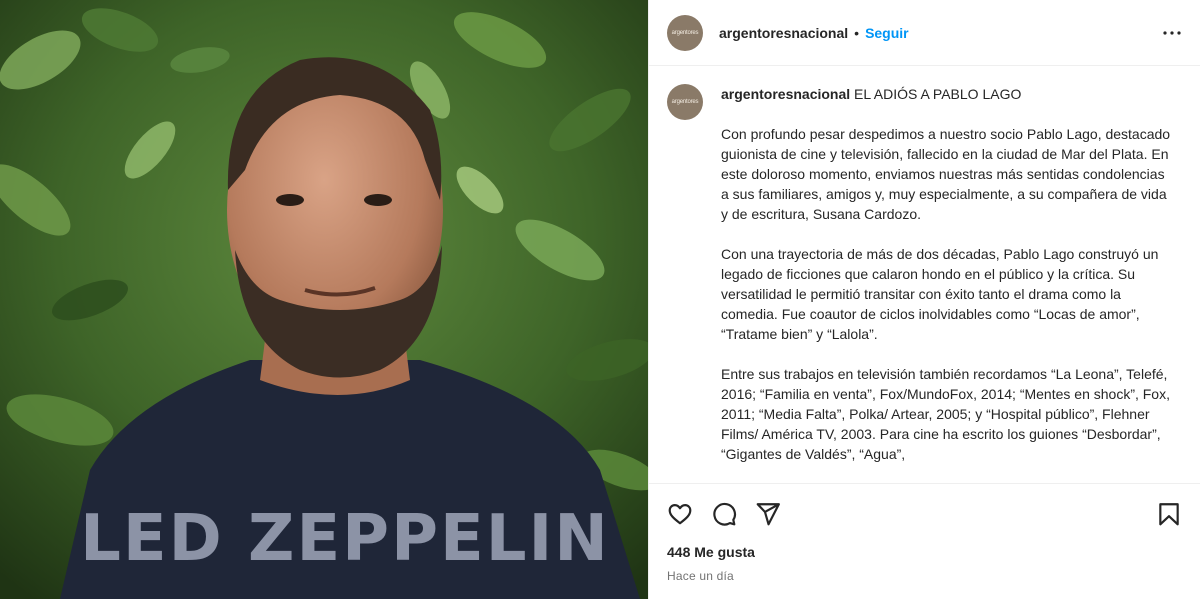 This screenshot has width=1200, height=599. I want to click on action-icons, so click(925, 514).